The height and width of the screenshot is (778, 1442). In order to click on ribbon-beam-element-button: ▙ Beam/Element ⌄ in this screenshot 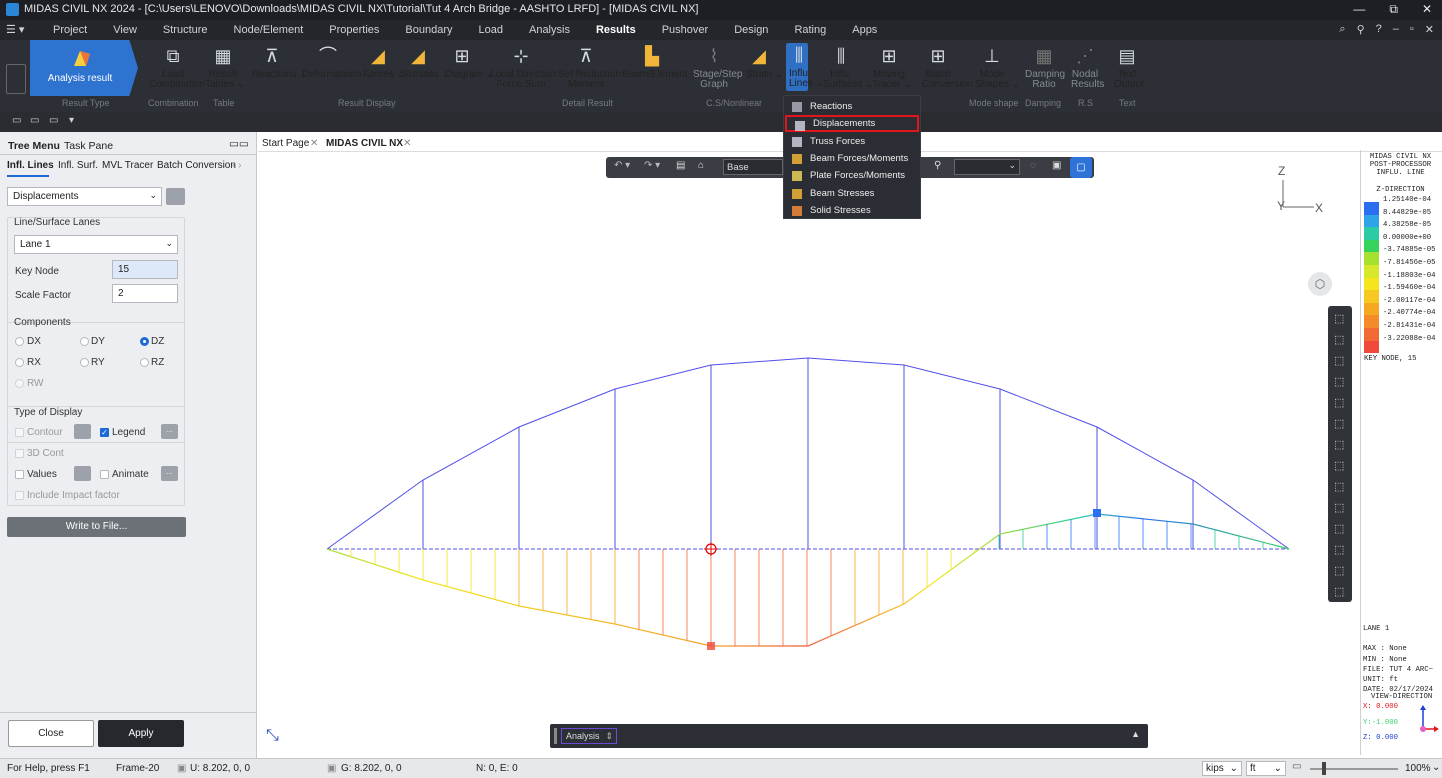, I will do `click(660, 63)`.